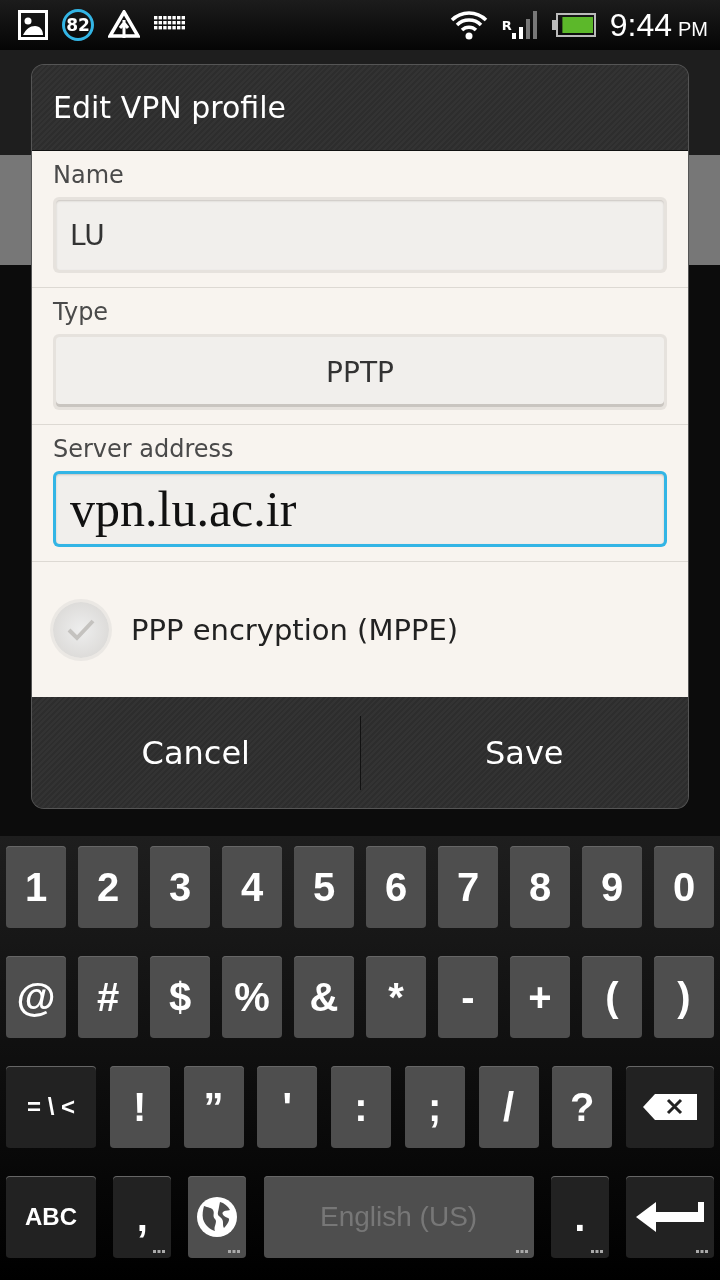 The height and width of the screenshot is (1280, 720). Describe the element at coordinates (324, 887) in the screenshot. I see `key: 5` at that location.